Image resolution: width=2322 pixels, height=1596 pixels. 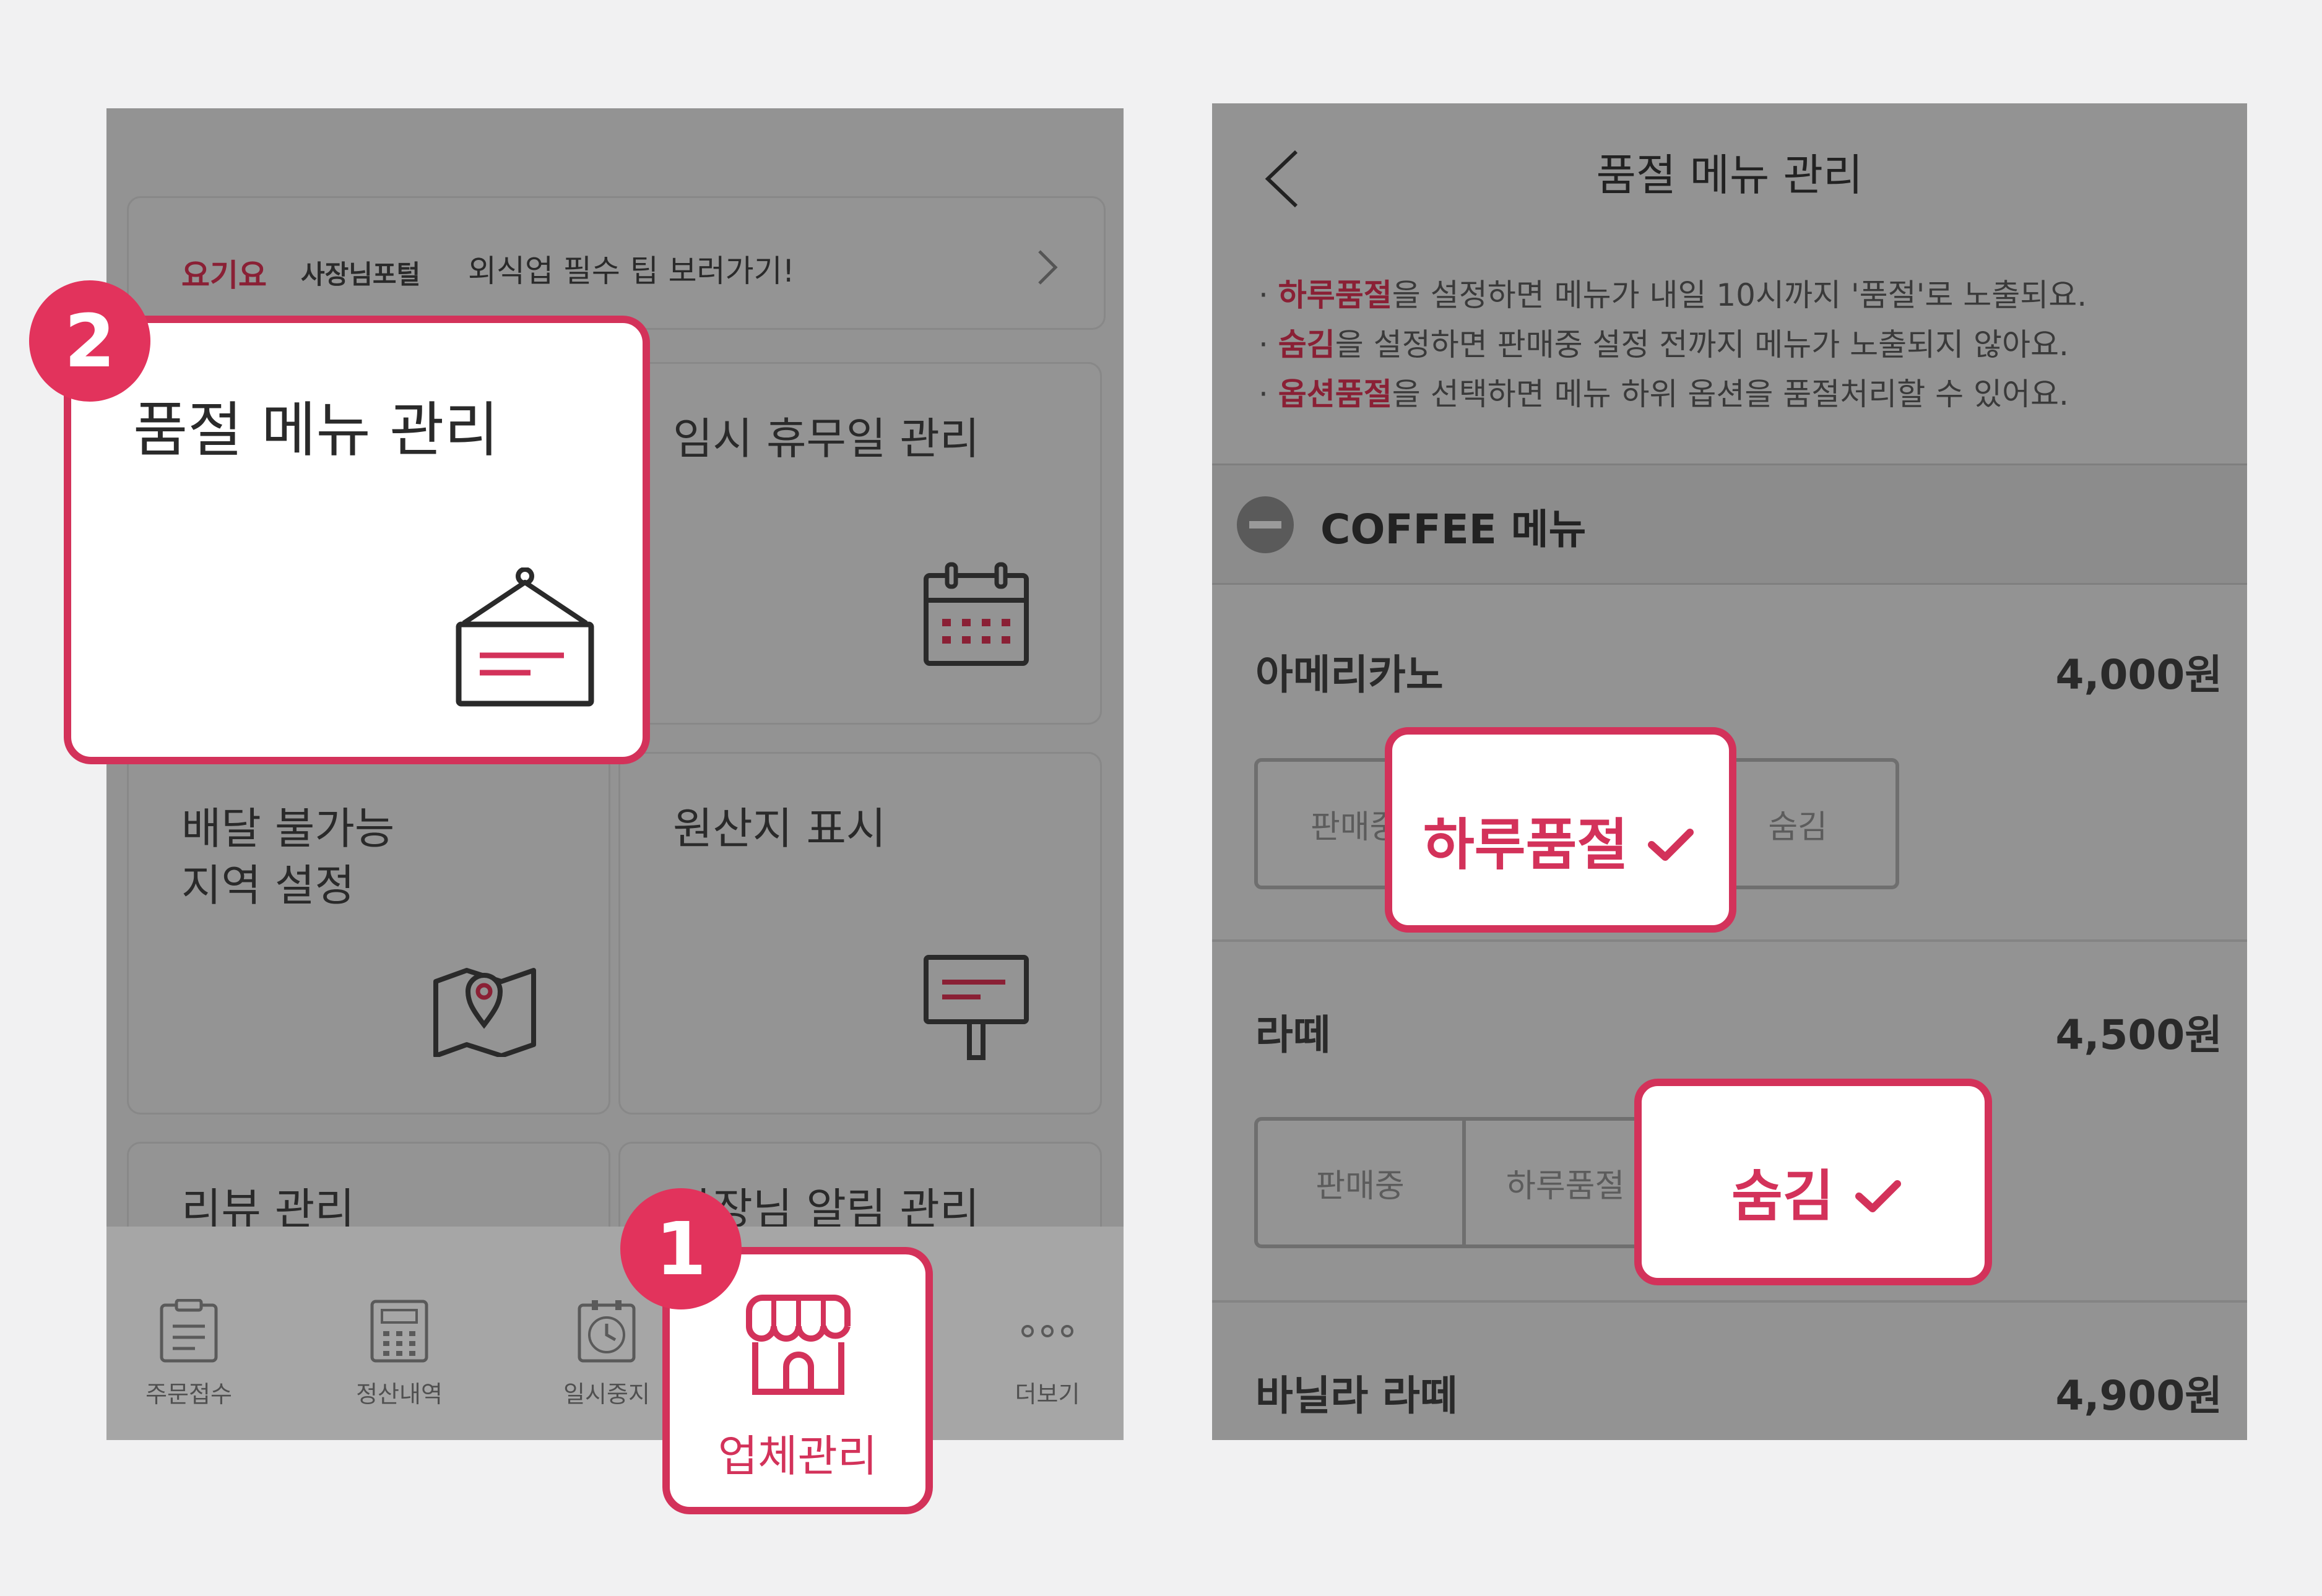 What do you see at coordinates (1265, 524) in the screenshot?
I see `collapse-minus-icon` at bounding box center [1265, 524].